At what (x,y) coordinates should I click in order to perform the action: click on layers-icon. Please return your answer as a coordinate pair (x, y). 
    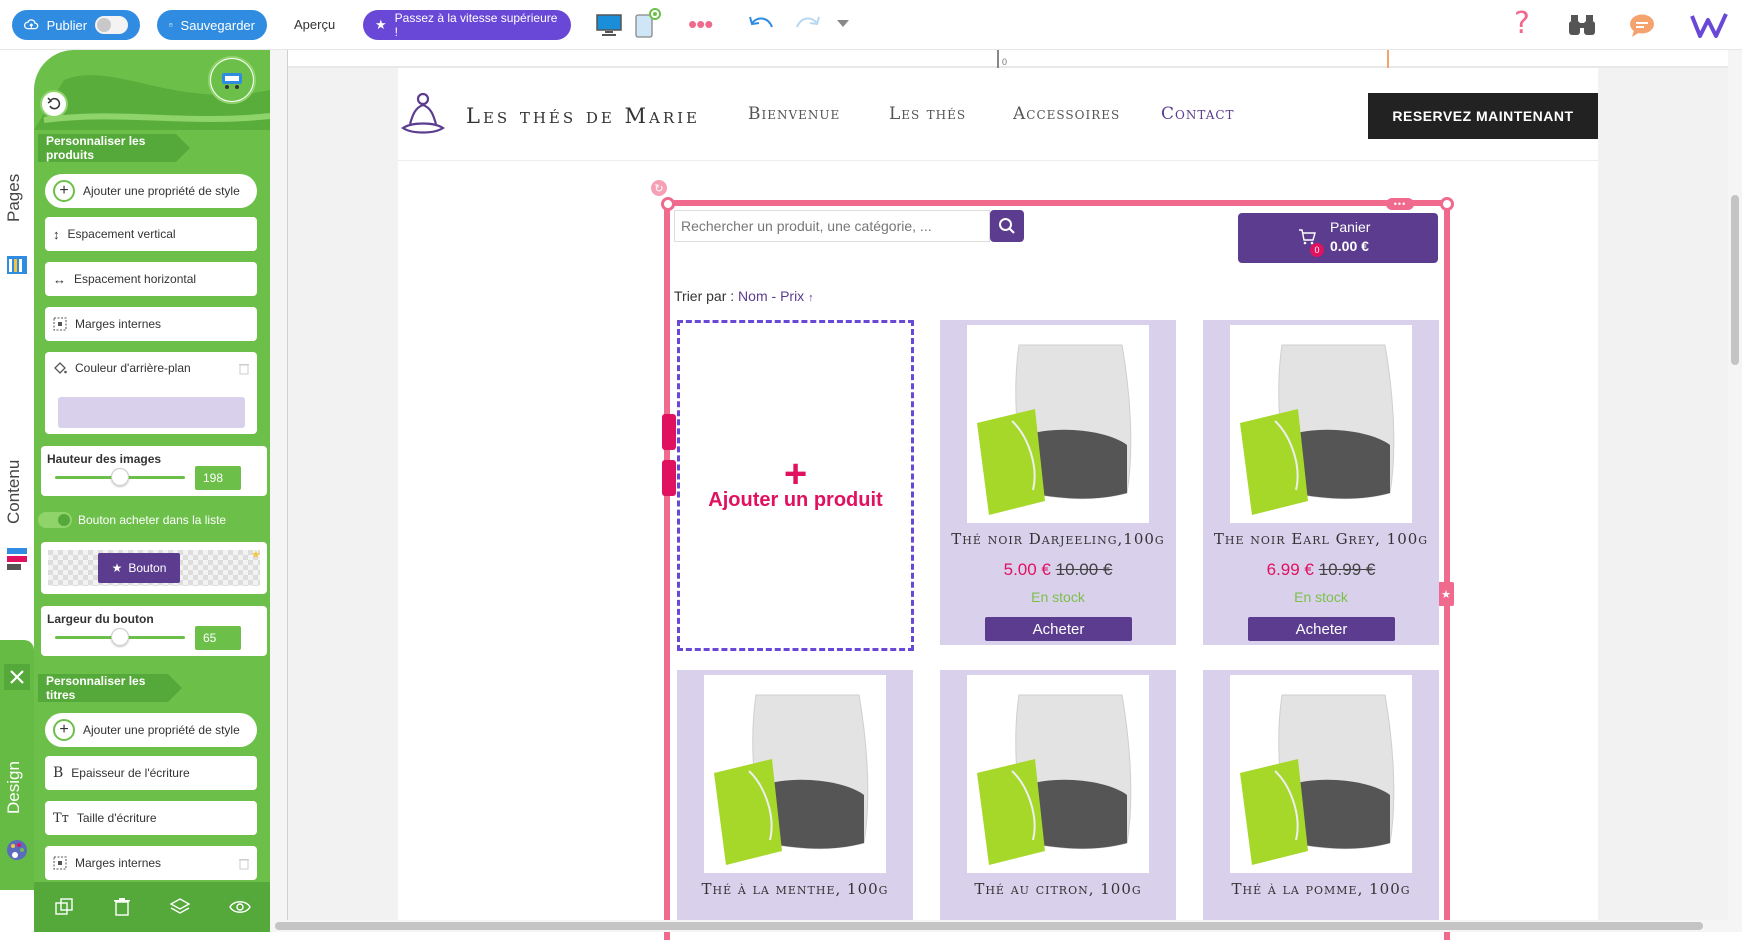
    Looking at the image, I should click on (179, 907).